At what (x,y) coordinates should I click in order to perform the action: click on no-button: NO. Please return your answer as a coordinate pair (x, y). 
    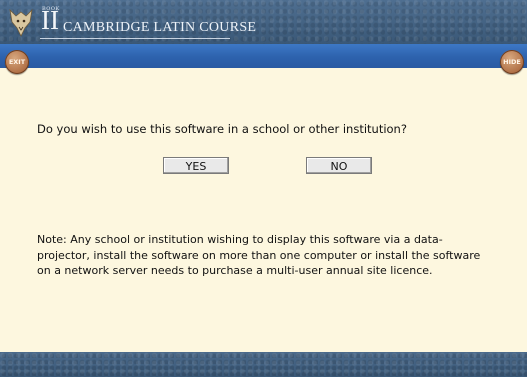
    Looking at the image, I should click on (339, 165).